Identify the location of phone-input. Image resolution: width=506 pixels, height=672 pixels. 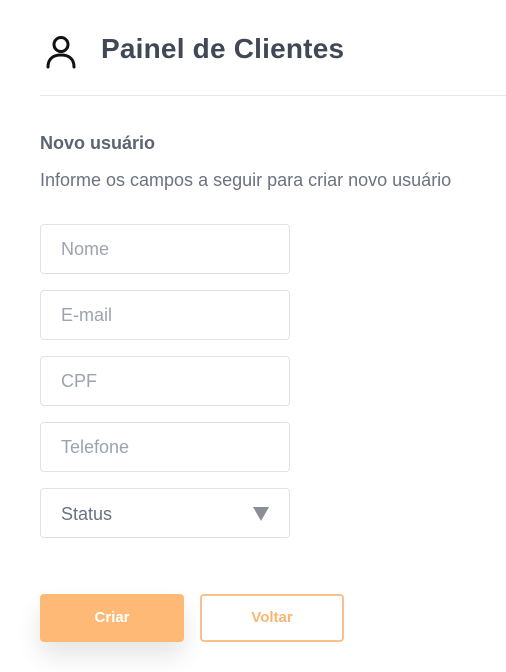
(165, 447).